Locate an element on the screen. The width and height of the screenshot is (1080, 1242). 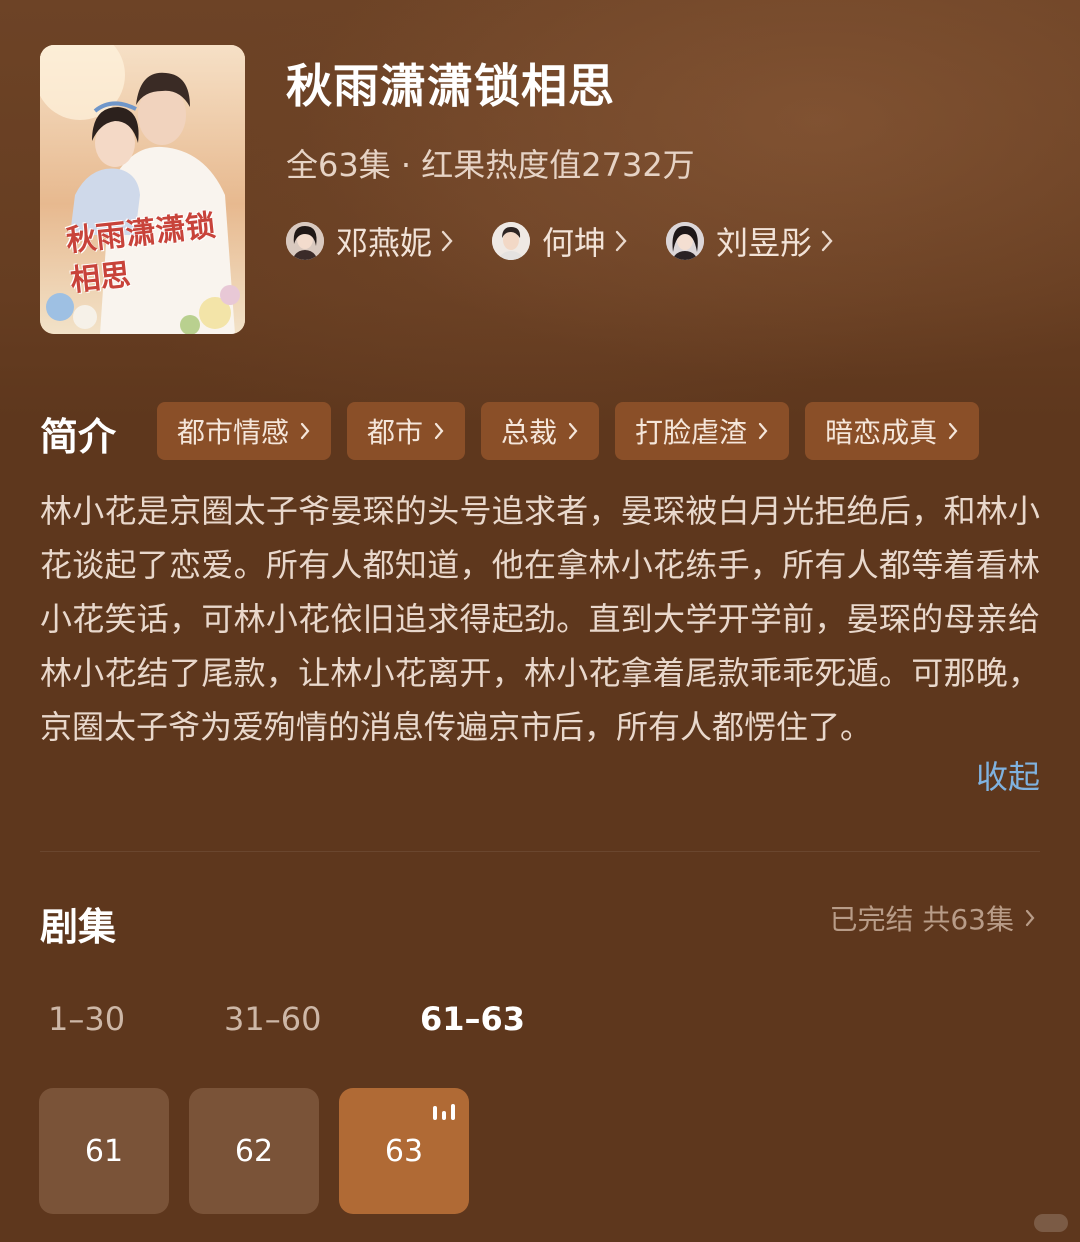
episode-button-63: 63 is located at coordinates (404, 1151).